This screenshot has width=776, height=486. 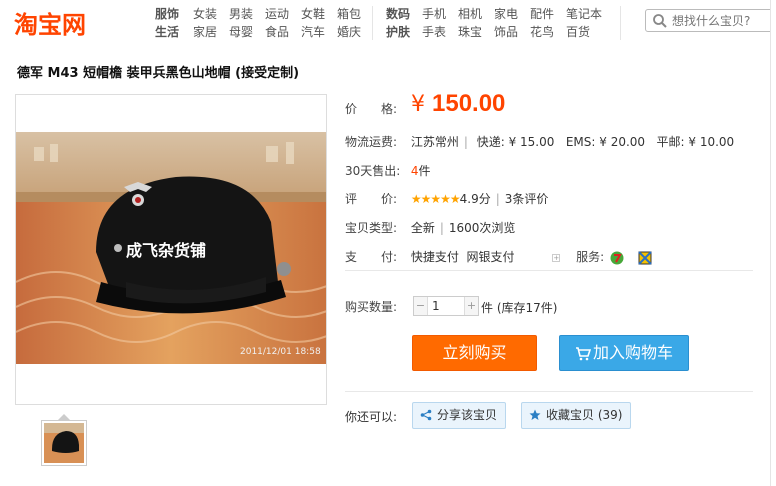 I want to click on favorite-button: 收藏宝贝 (39), so click(x=576, y=415).